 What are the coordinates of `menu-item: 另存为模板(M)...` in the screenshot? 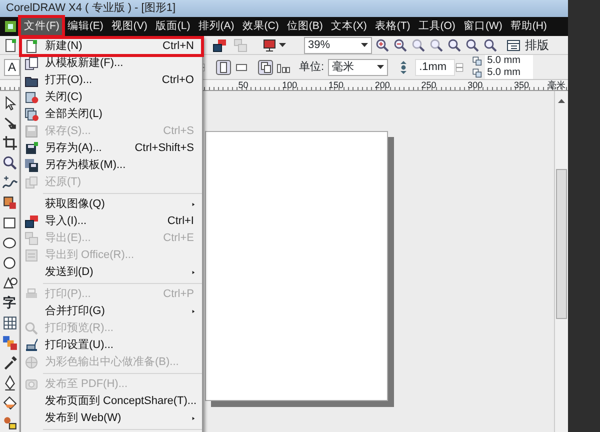 It's located at (111, 165).